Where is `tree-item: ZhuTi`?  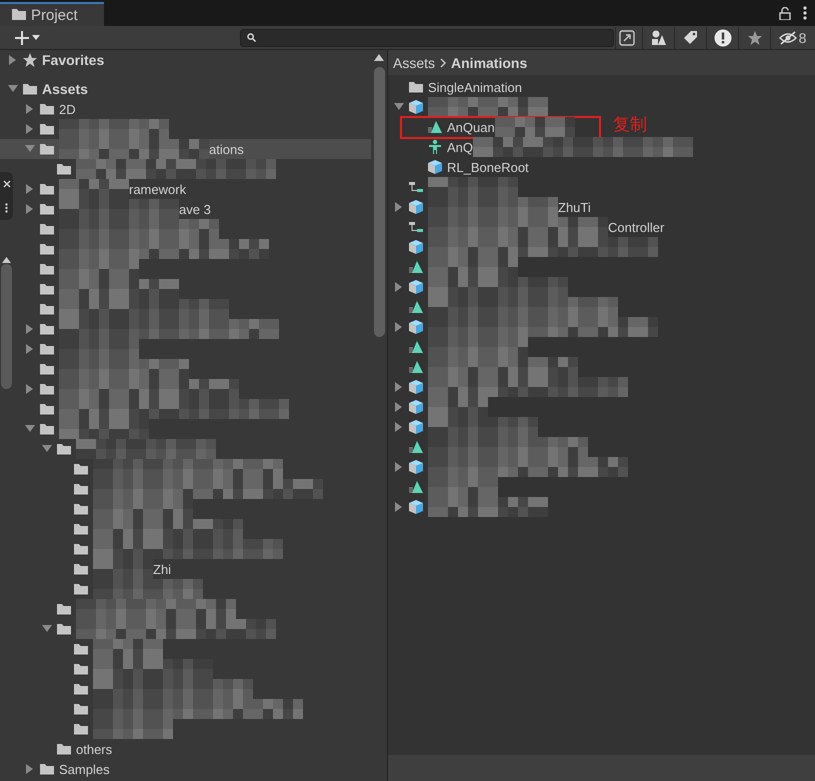
tree-item: ZhuTi is located at coordinates (491, 207).